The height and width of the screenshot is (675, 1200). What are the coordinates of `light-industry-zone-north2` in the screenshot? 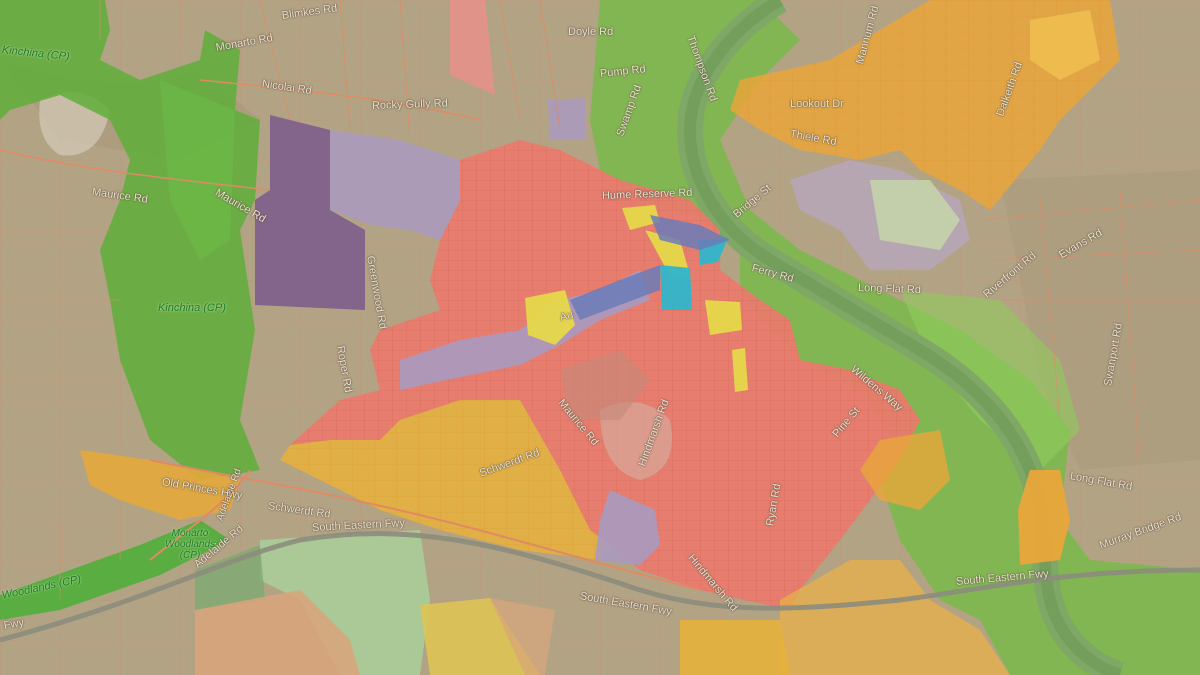 It's located at (566, 119).